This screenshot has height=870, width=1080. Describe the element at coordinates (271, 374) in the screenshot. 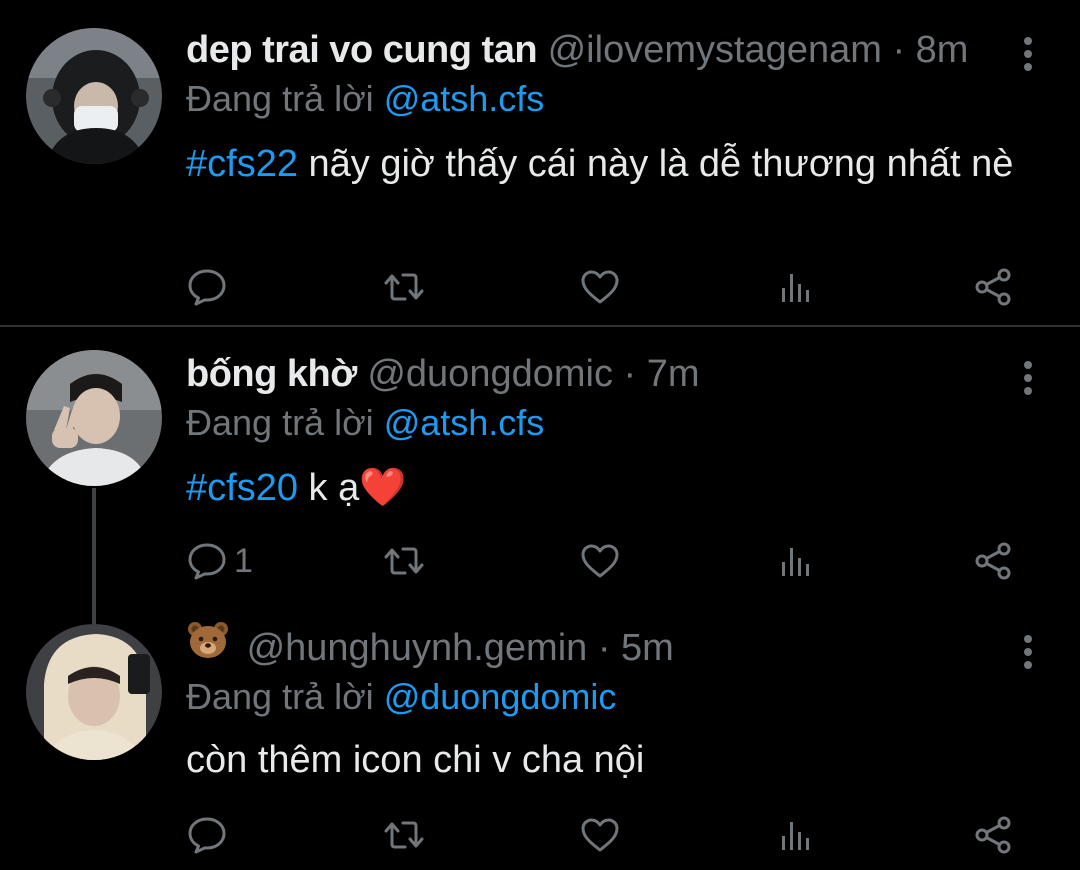

I see `display-name: bống khờ` at that location.